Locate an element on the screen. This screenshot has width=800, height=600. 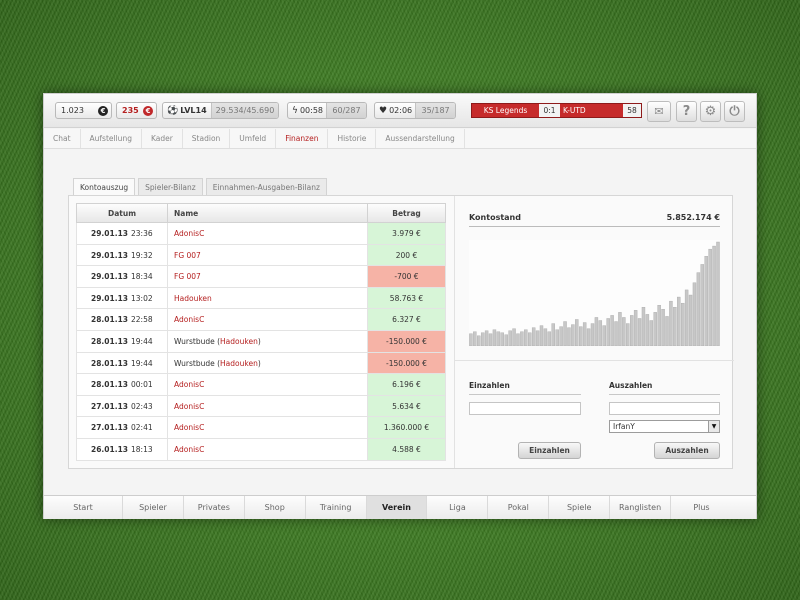
table-row: 29.01.13 23:36 AdonisC 3.979 € is located at coordinates (261, 234).